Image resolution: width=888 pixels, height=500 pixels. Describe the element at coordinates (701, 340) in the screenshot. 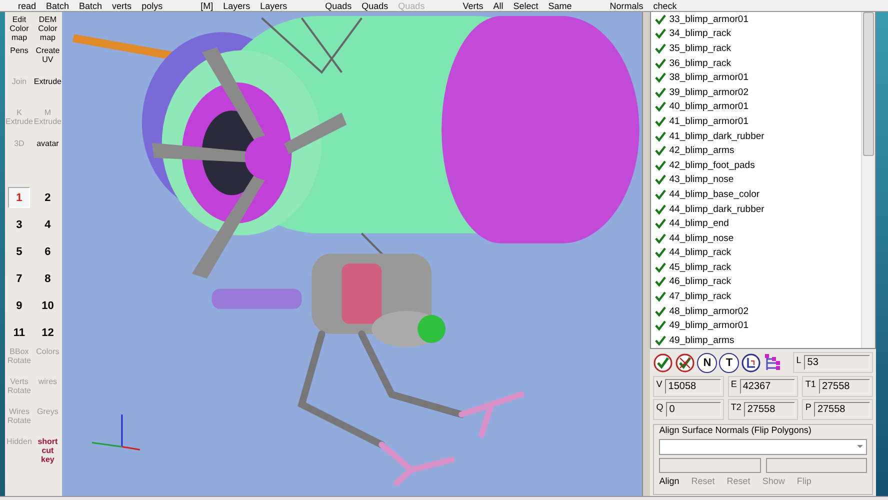

I see `object-name: 49_blimp_arms` at that location.